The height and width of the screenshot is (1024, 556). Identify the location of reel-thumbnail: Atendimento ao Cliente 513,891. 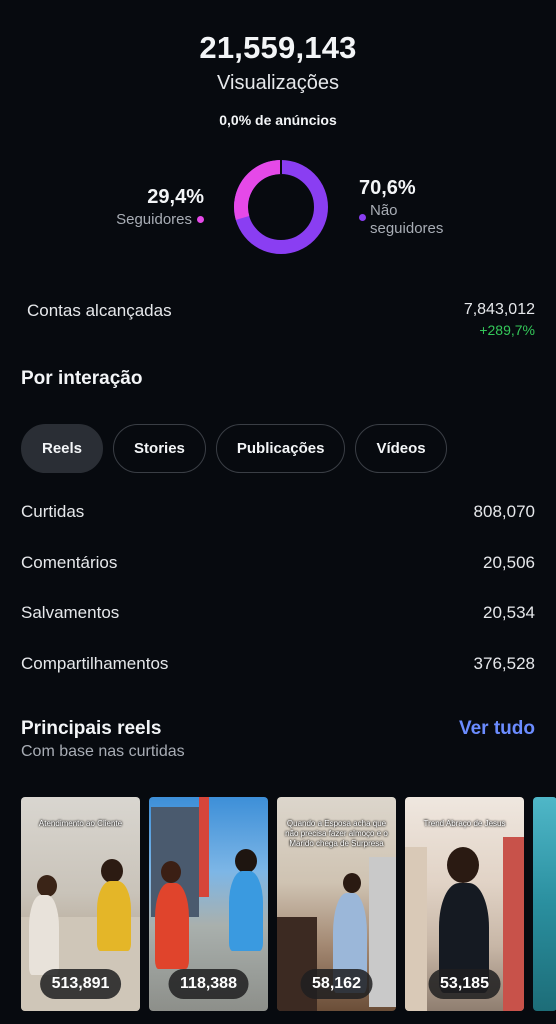
(80, 904).